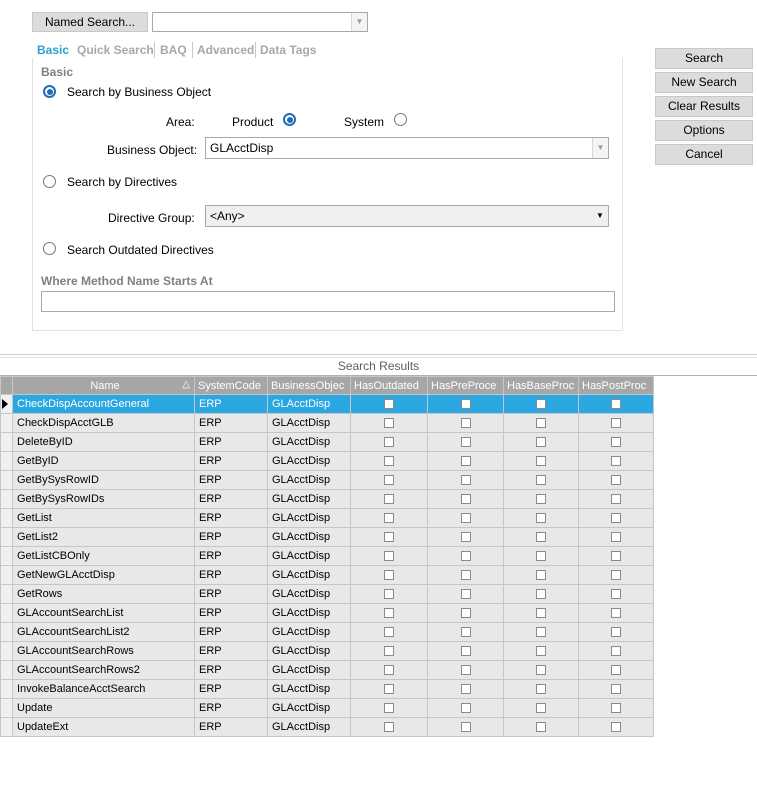 Image resolution: width=757 pixels, height=802 pixels. What do you see at coordinates (327, 499) in the screenshot?
I see `table-row: GetBySysRowIDs ERP GLAcctDisp` at bounding box center [327, 499].